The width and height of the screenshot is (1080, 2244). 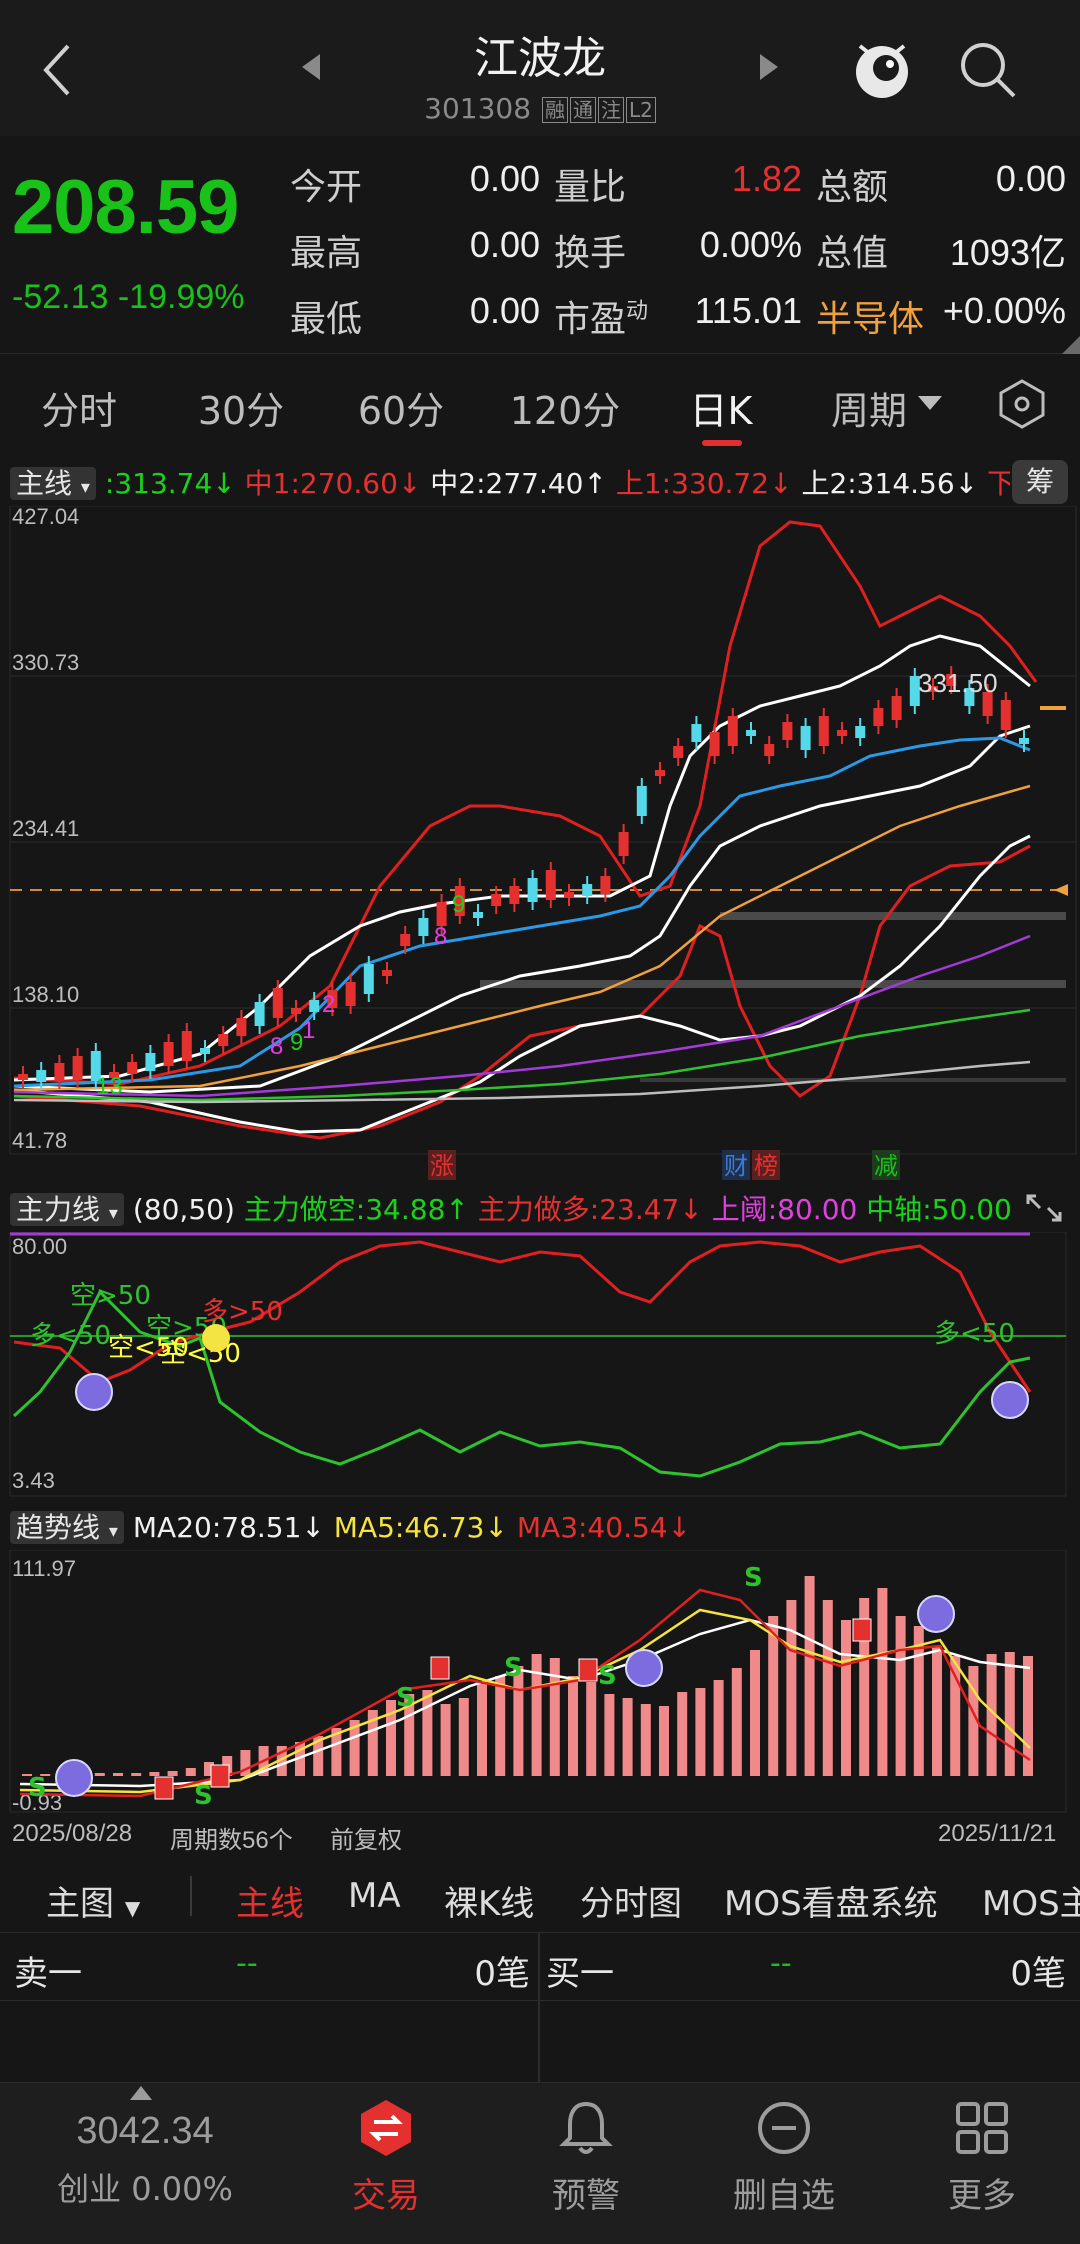 I want to click on pe-label: 市盈动, so click(x=601, y=316).